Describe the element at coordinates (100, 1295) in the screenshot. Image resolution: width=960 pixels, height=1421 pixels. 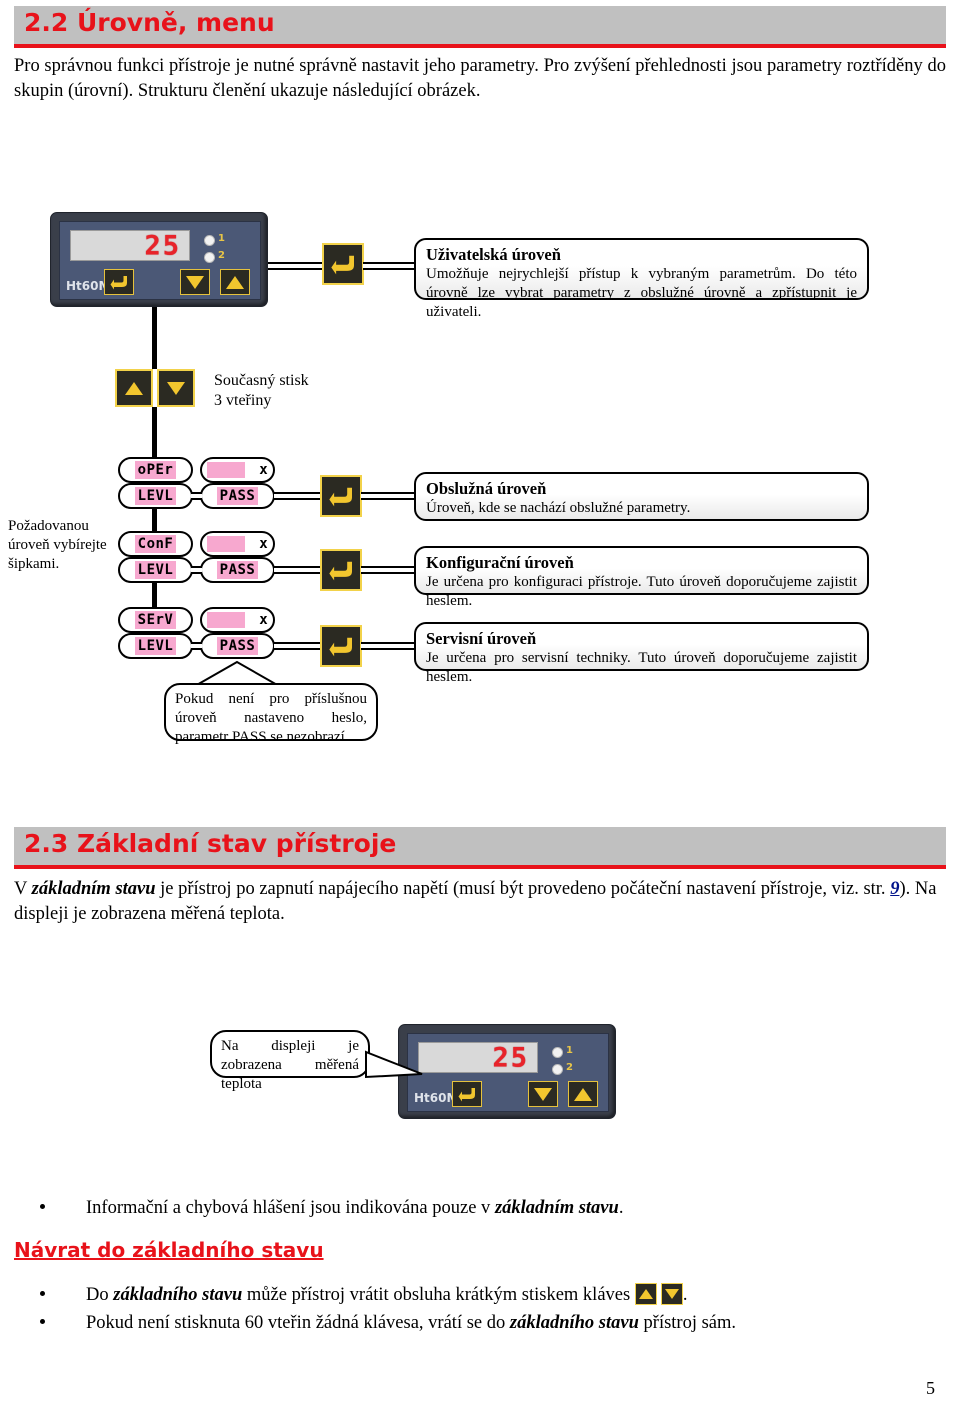
I see `bullet2-part-a: Do` at that location.